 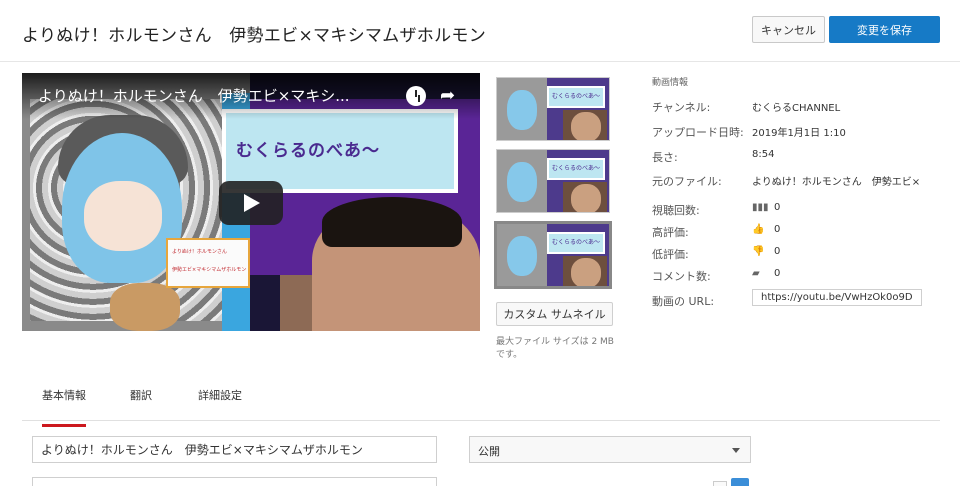 I want to click on info-row-file: 元のファイル: よりぬけ！ホルモンさん 伊勢エビ×, so click(x=802, y=181).